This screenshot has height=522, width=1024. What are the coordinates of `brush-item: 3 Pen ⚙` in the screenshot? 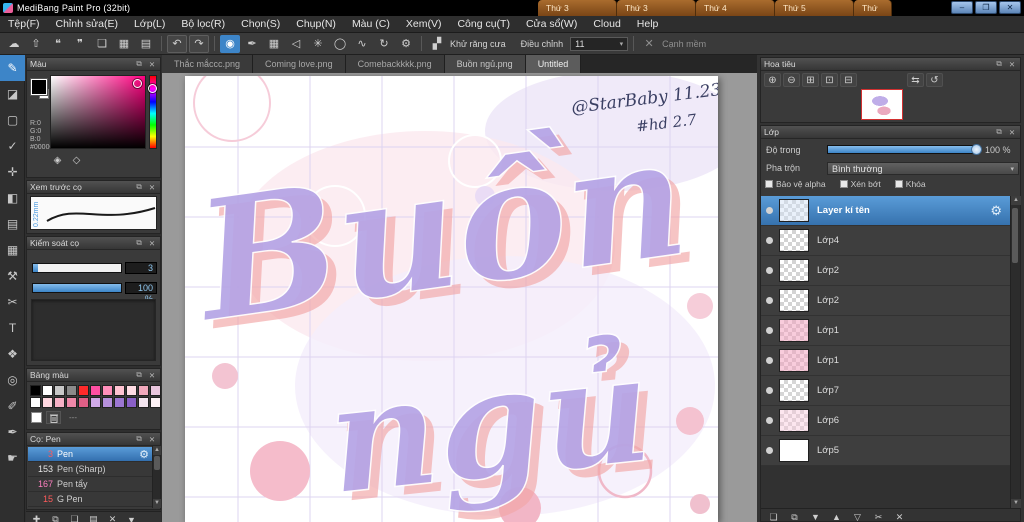 It's located at (90, 454).